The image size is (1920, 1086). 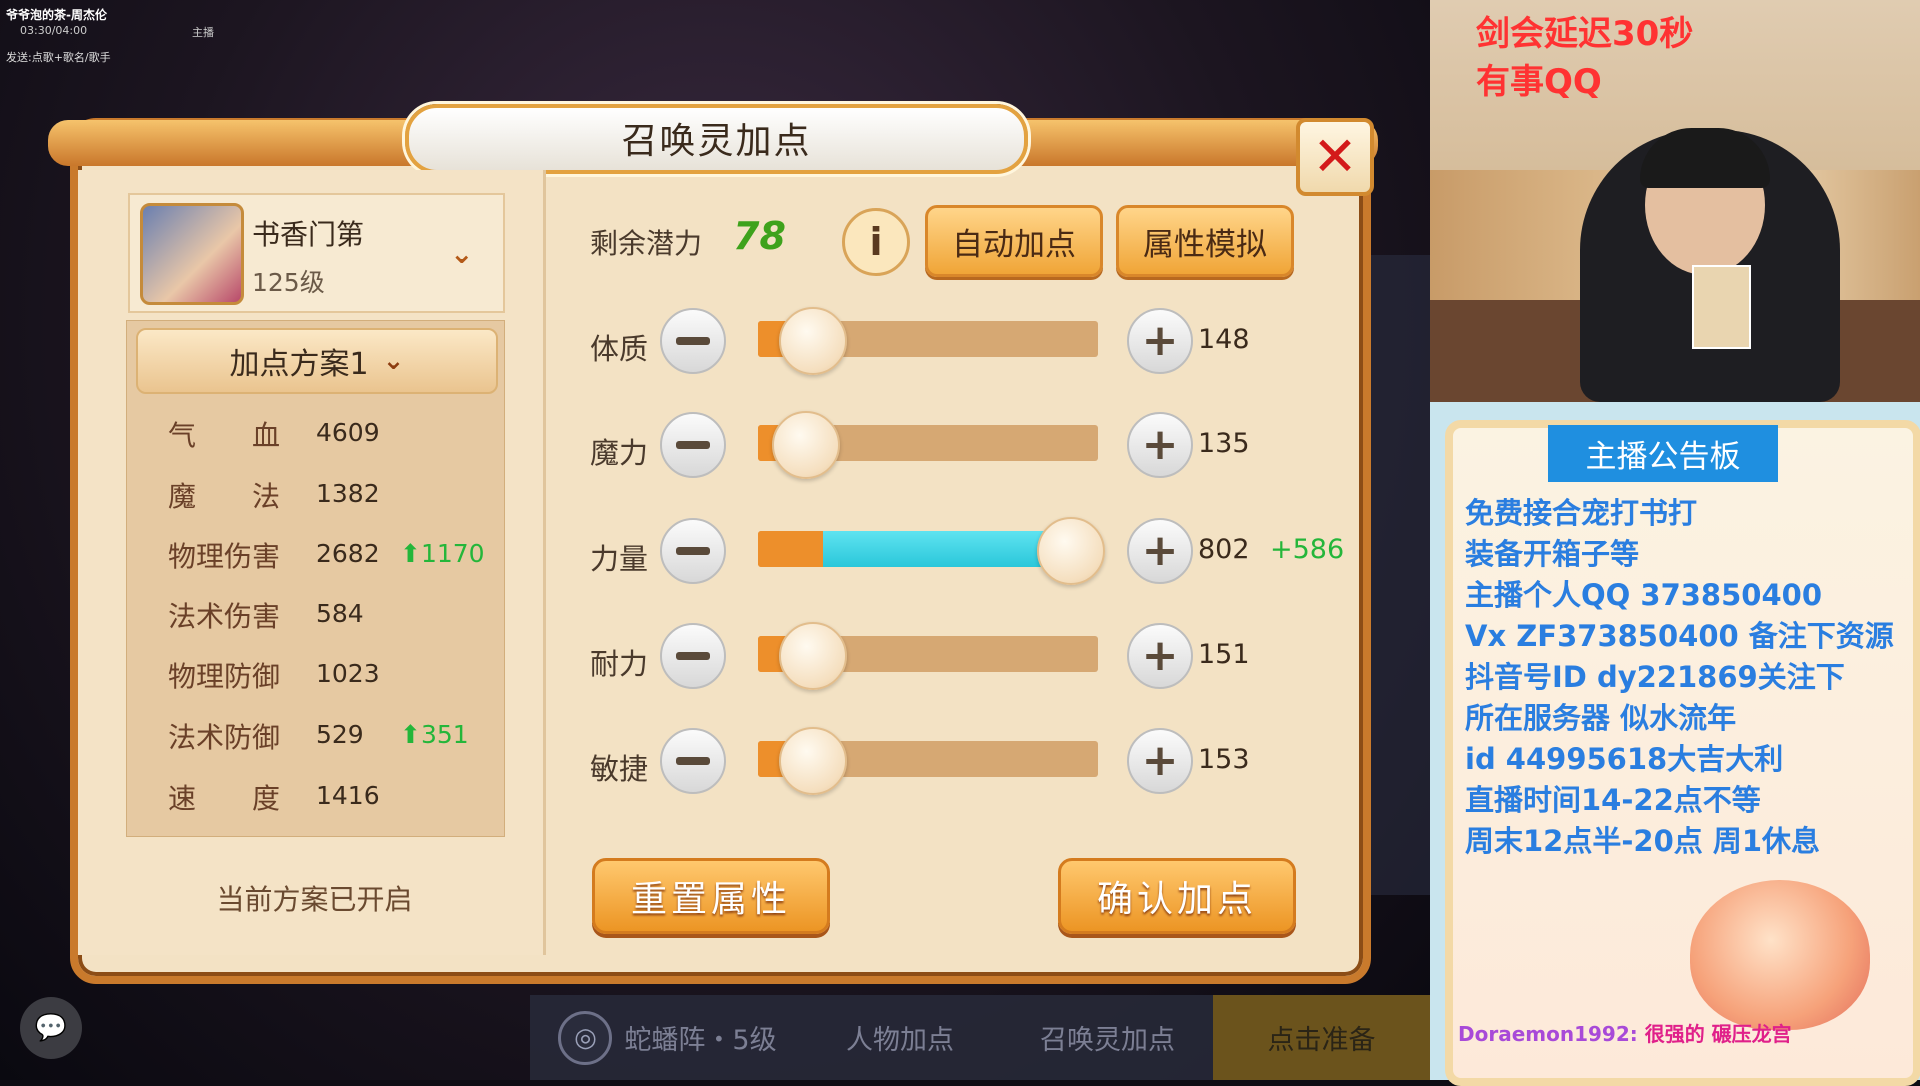 I want to click on attr-value: 148, so click(x=1224, y=339).